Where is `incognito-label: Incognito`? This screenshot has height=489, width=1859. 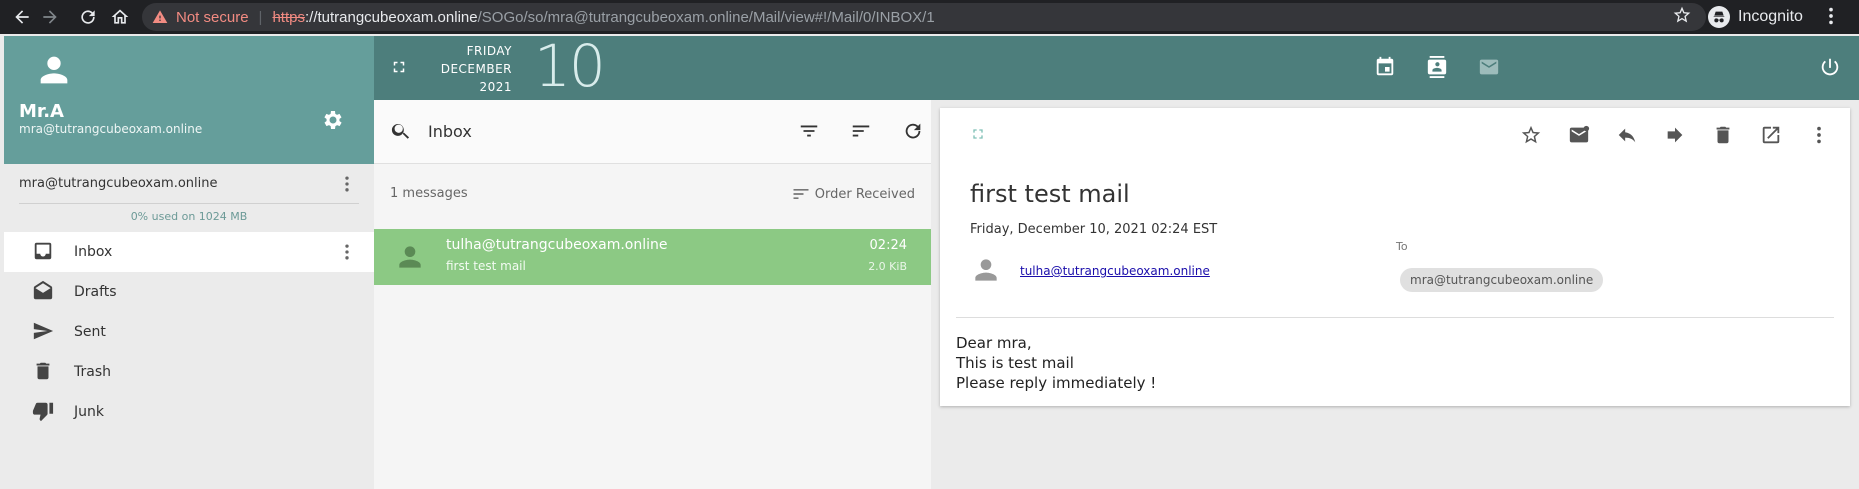
incognito-label: Incognito is located at coordinates (1770, 16).